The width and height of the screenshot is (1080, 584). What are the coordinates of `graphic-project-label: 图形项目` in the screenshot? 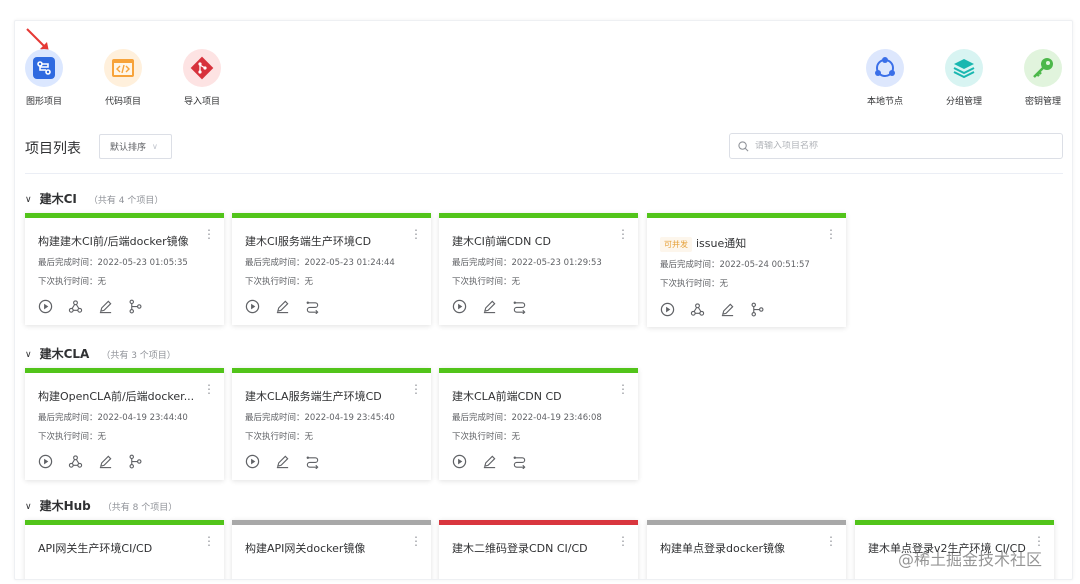 It's located at (43, 102).